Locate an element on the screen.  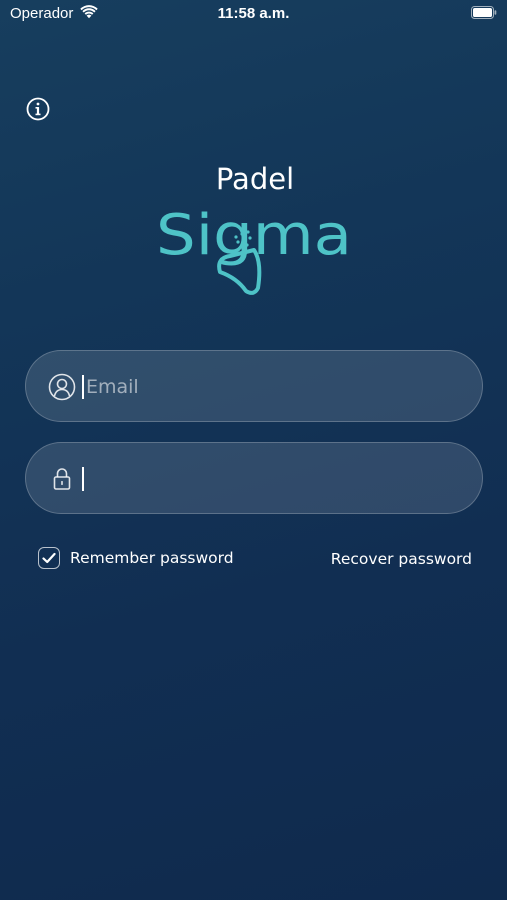
lock-icon is located at coordinates (62, 479).